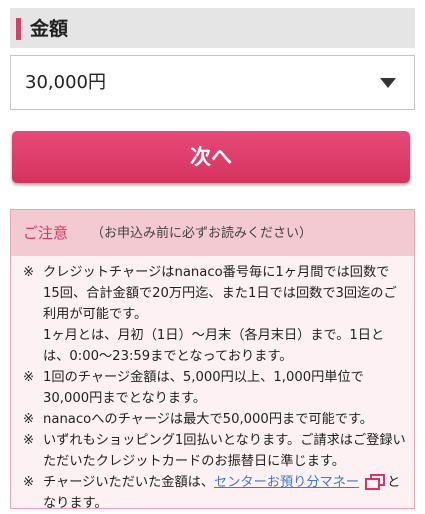  I want to click on notice-item: ※ nanacoへのチャージは最大で50,000円まで可能です。, so click(214, 419).